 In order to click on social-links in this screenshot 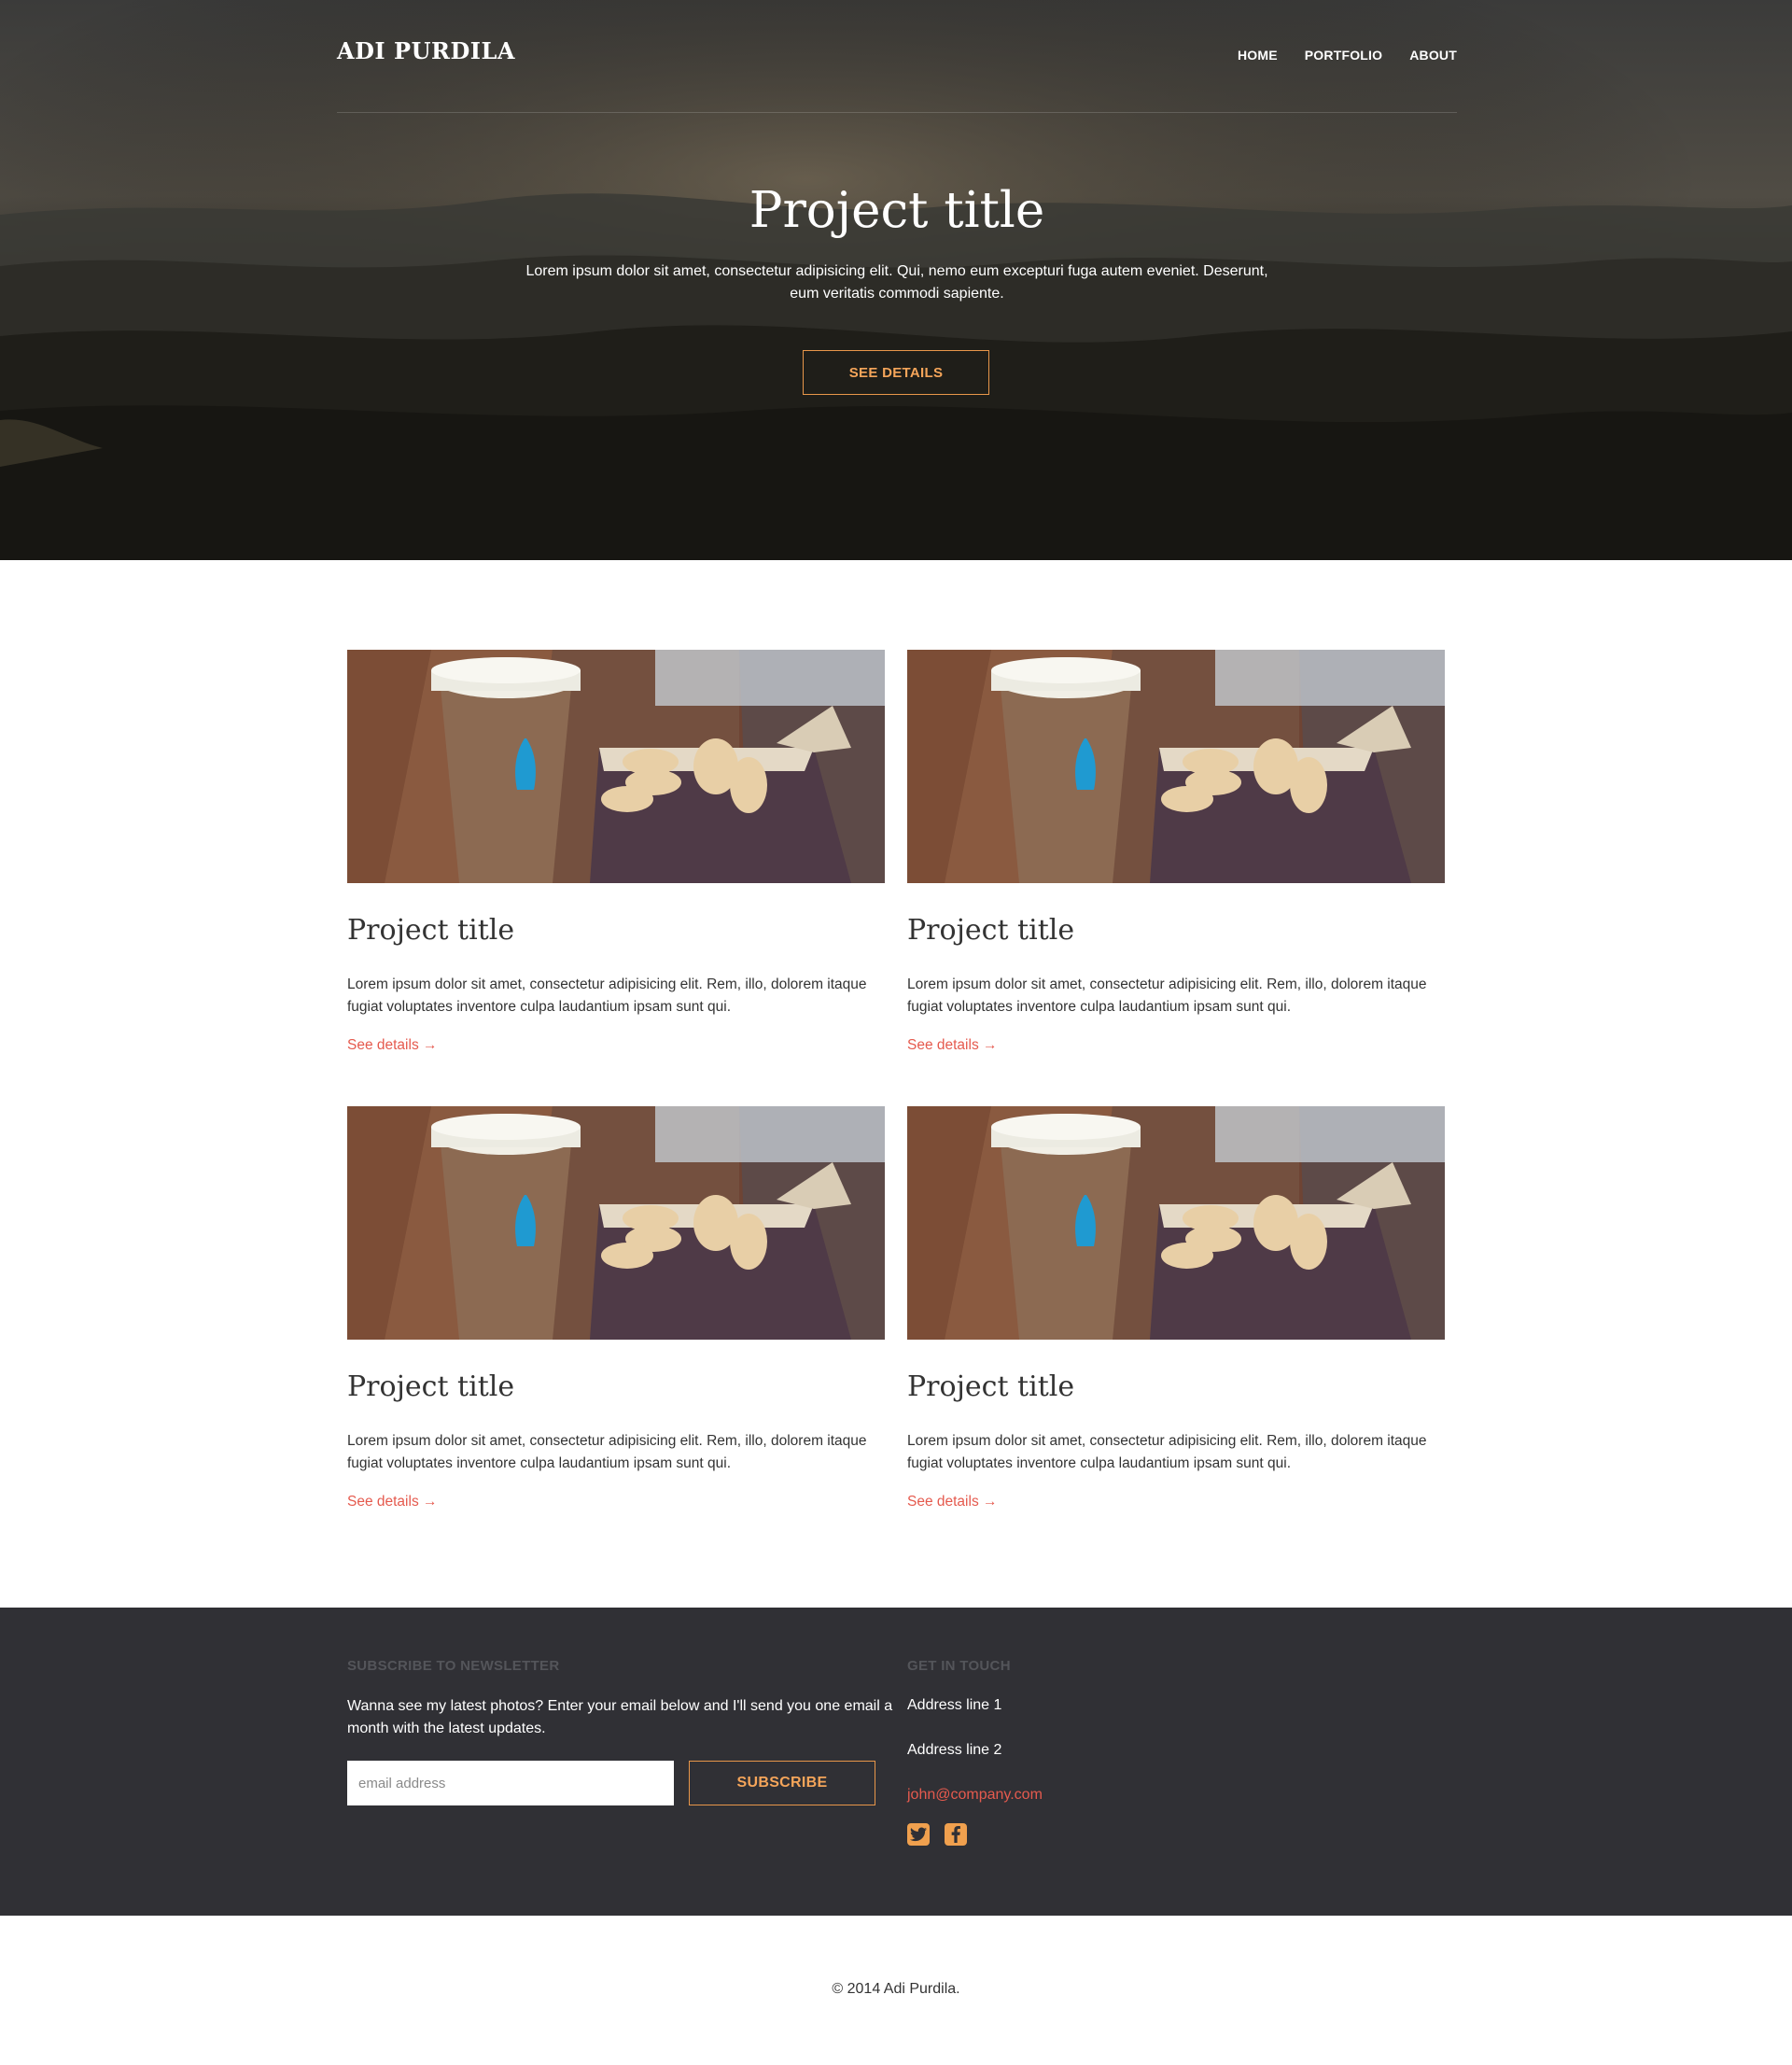, I will do `click(937, 1834)`.